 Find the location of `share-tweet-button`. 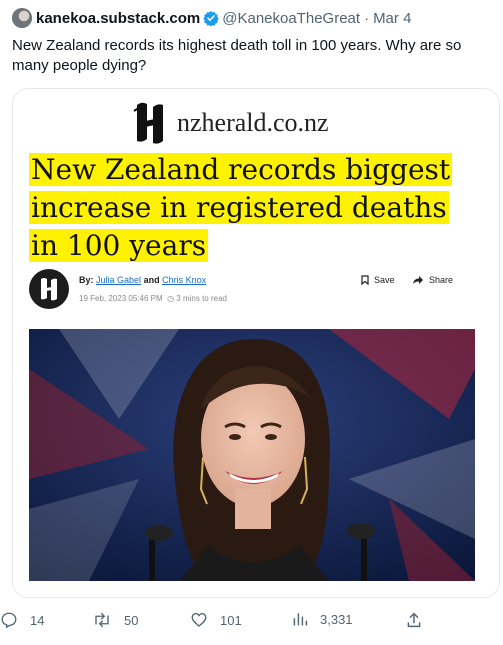

share-tweet-button is located at coordinates (420, 620).